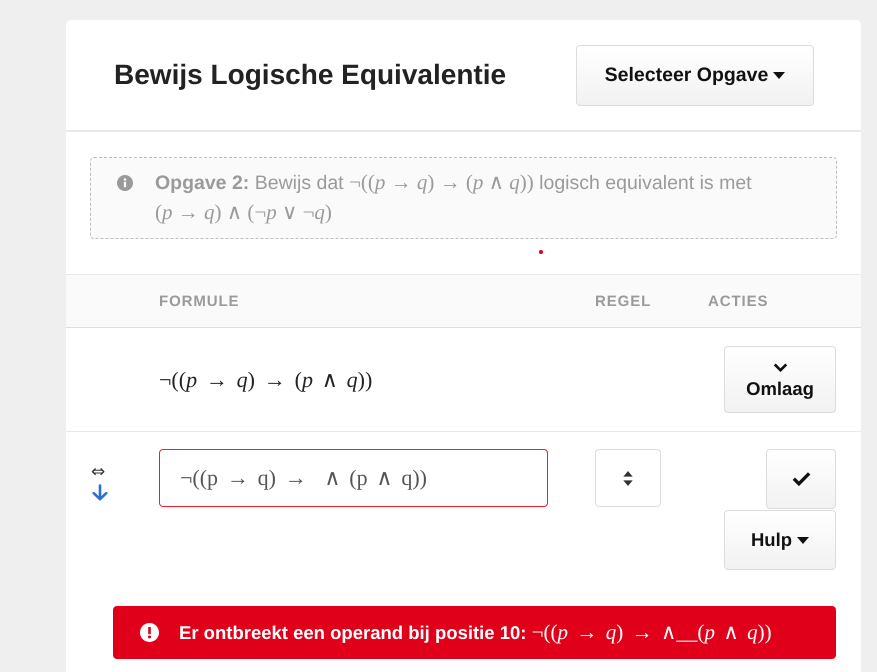 The height and width of the screenshot is (672, 877). What do you see at coordinates (695, 75) in the screenshot?
I see `select-assignment-button: Selecteer Opgave` at bounding box center [695, 75].